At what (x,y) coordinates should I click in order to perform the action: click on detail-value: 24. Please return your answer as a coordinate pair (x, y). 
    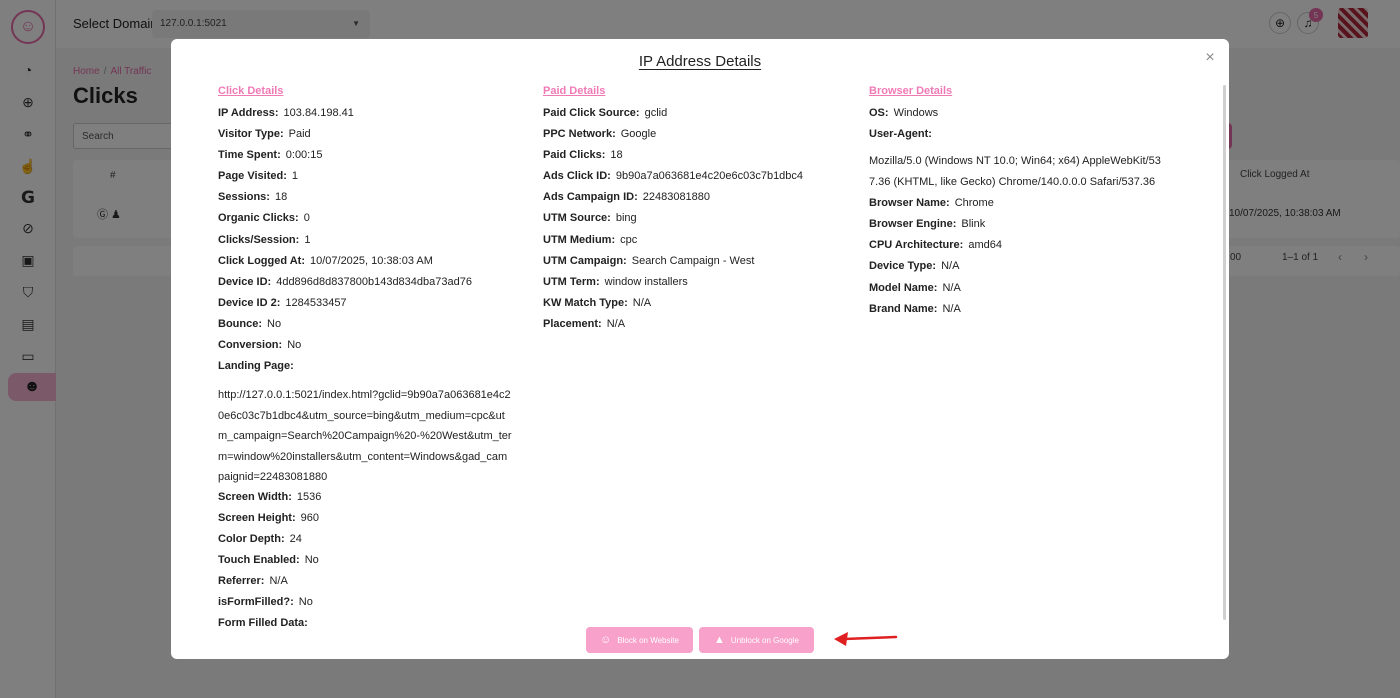
    Looking at the image, I should click on (295, 538).